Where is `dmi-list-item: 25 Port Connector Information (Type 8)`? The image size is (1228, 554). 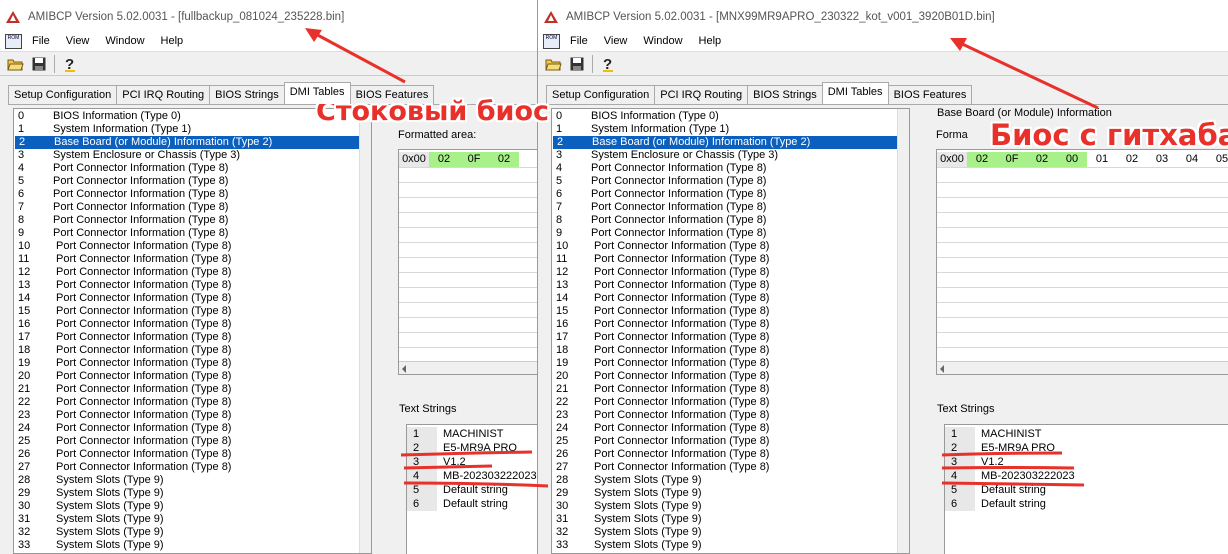
dmi-list-item: 25 Port Connector Information (Type 8) is located at coordinates (725, 441).